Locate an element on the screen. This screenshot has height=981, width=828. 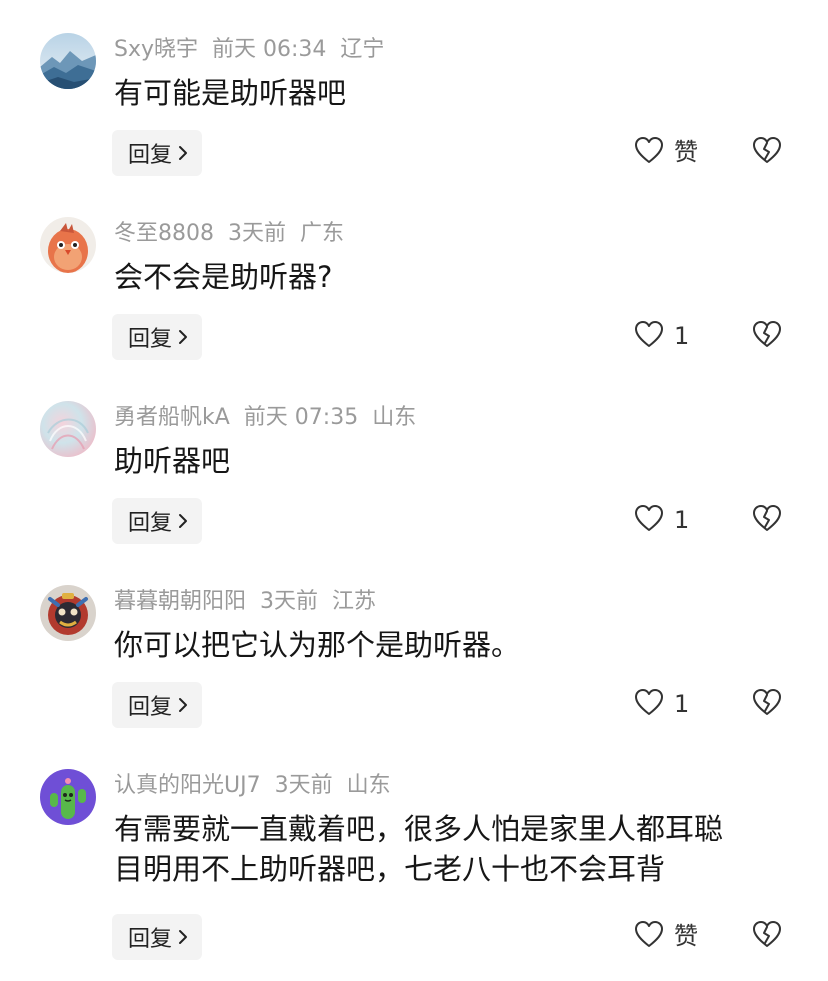
username: Sxy晓宇 is located at coordinates (156, 49).